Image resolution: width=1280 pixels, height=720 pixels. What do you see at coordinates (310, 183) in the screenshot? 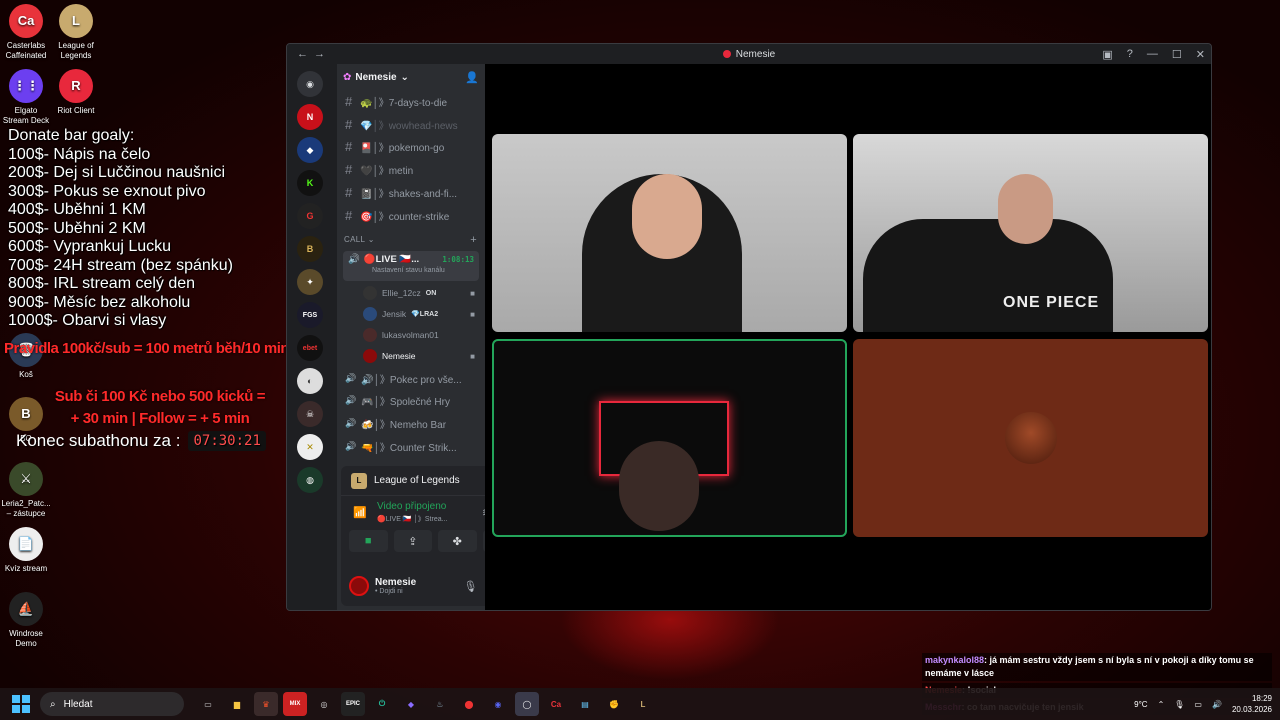
I see `server-icon-kick: K` at bounding box center [310, 183].